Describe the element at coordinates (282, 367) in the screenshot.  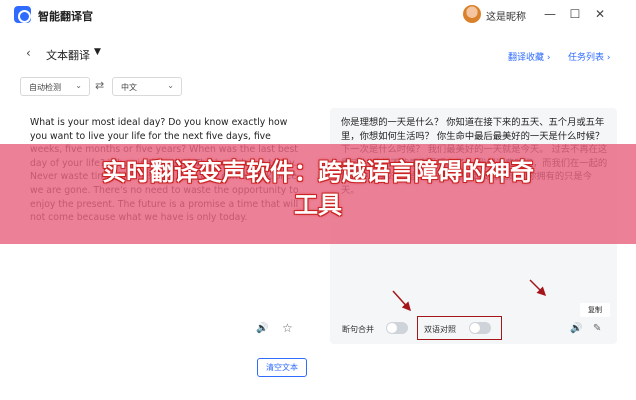
I see `clear-text-button: 清空文本` at that location.